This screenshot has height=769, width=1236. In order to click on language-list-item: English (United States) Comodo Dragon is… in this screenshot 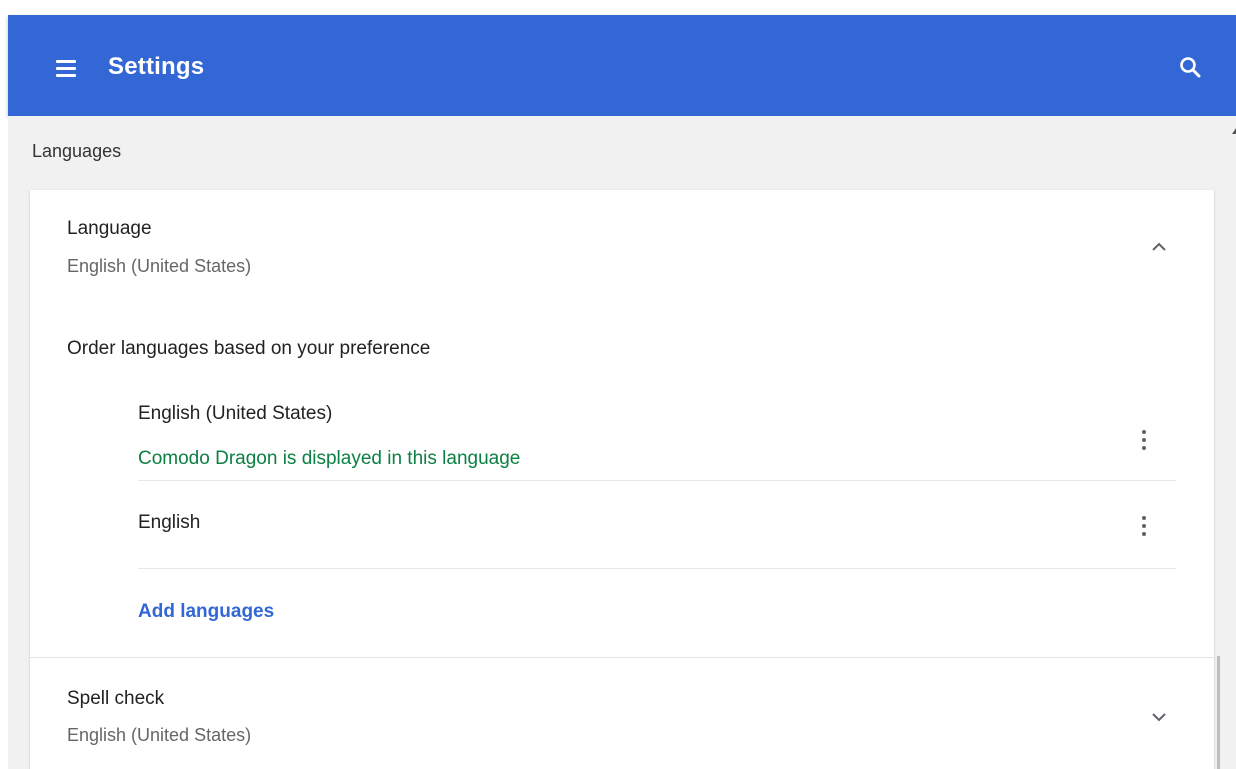, I will do `click(657, 437)`.